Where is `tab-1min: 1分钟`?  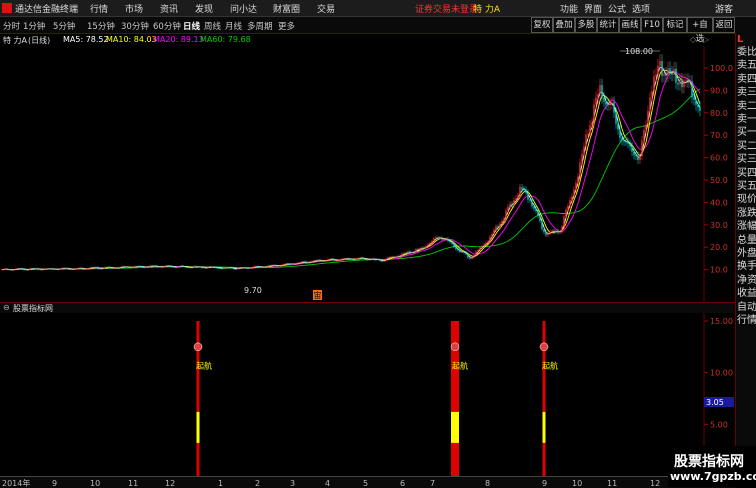 tab-1min: 1分钟 is located at coordinates (34, 26).